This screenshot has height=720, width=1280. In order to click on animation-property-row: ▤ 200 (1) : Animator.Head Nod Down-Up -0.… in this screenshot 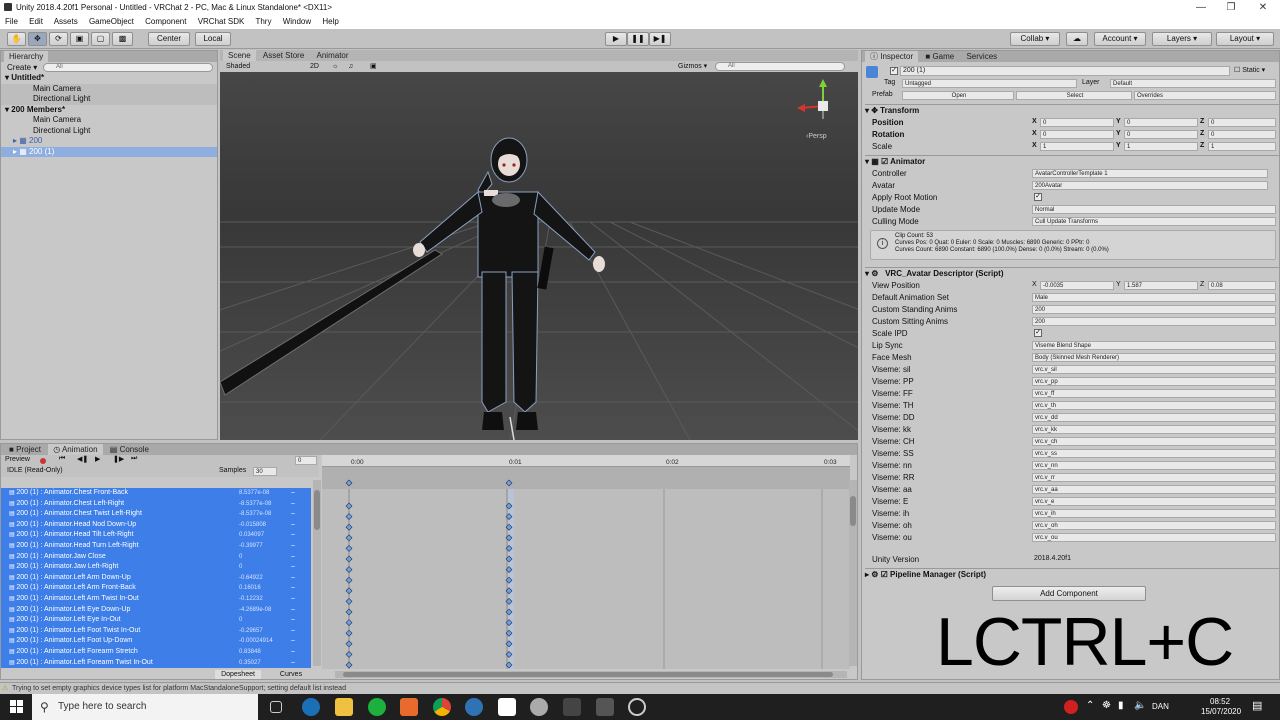, I will do `click(156, 525)`.